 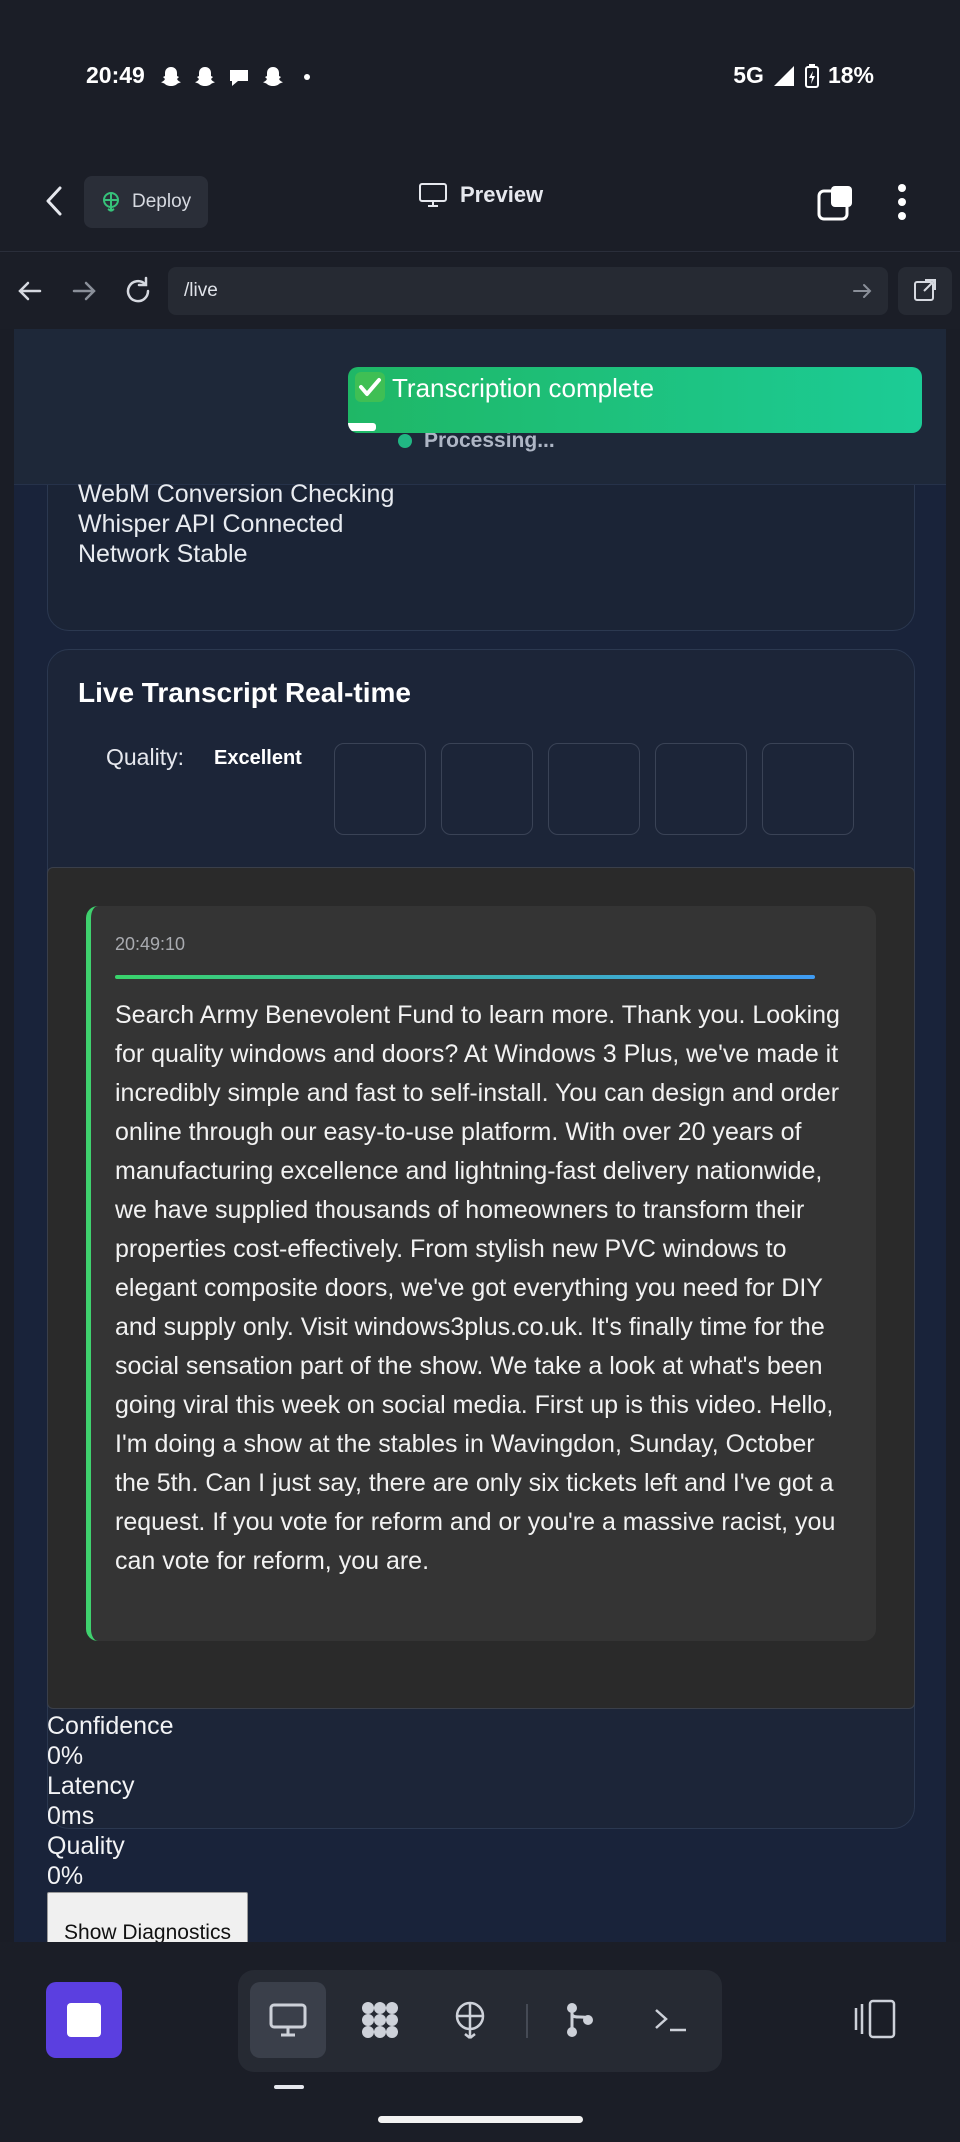 What do you see at coordinates (30, 291) in the screenshot?
I see `browser-back-icon` at bounding box center [30, 291].